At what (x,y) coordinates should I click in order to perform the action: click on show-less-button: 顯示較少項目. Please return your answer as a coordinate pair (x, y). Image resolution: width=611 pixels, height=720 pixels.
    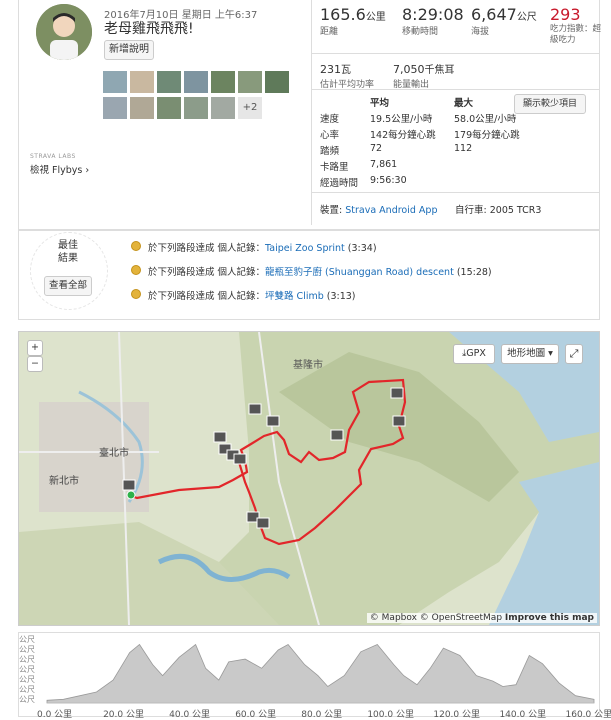
    Looking at the image, I should click on (550, 104).